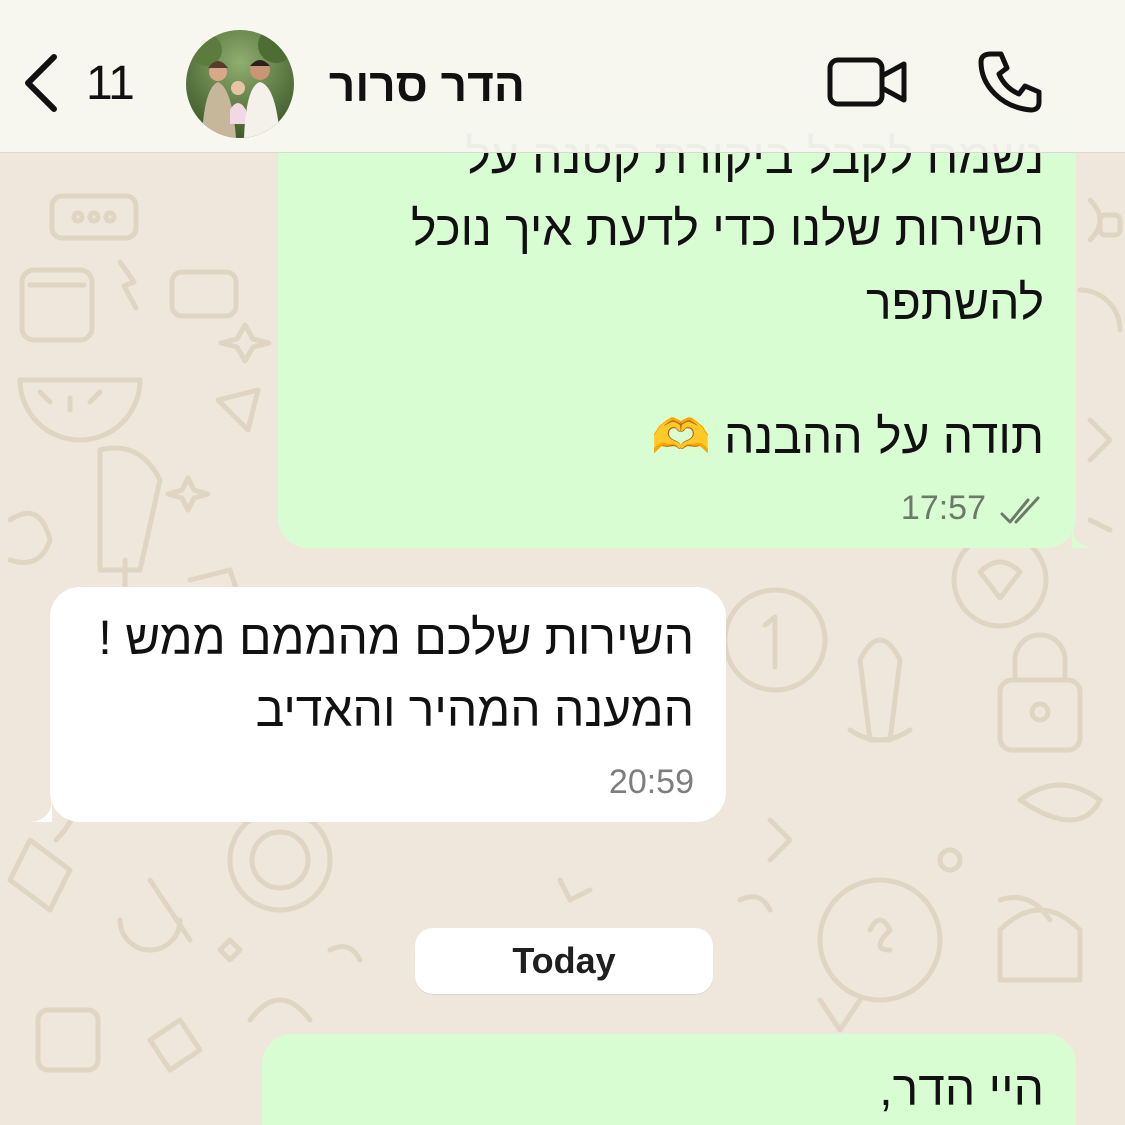  Describe the element at coordinates (562, 76) in the screenshot. I see `chat-header: 11 הדר סרור` at that location.